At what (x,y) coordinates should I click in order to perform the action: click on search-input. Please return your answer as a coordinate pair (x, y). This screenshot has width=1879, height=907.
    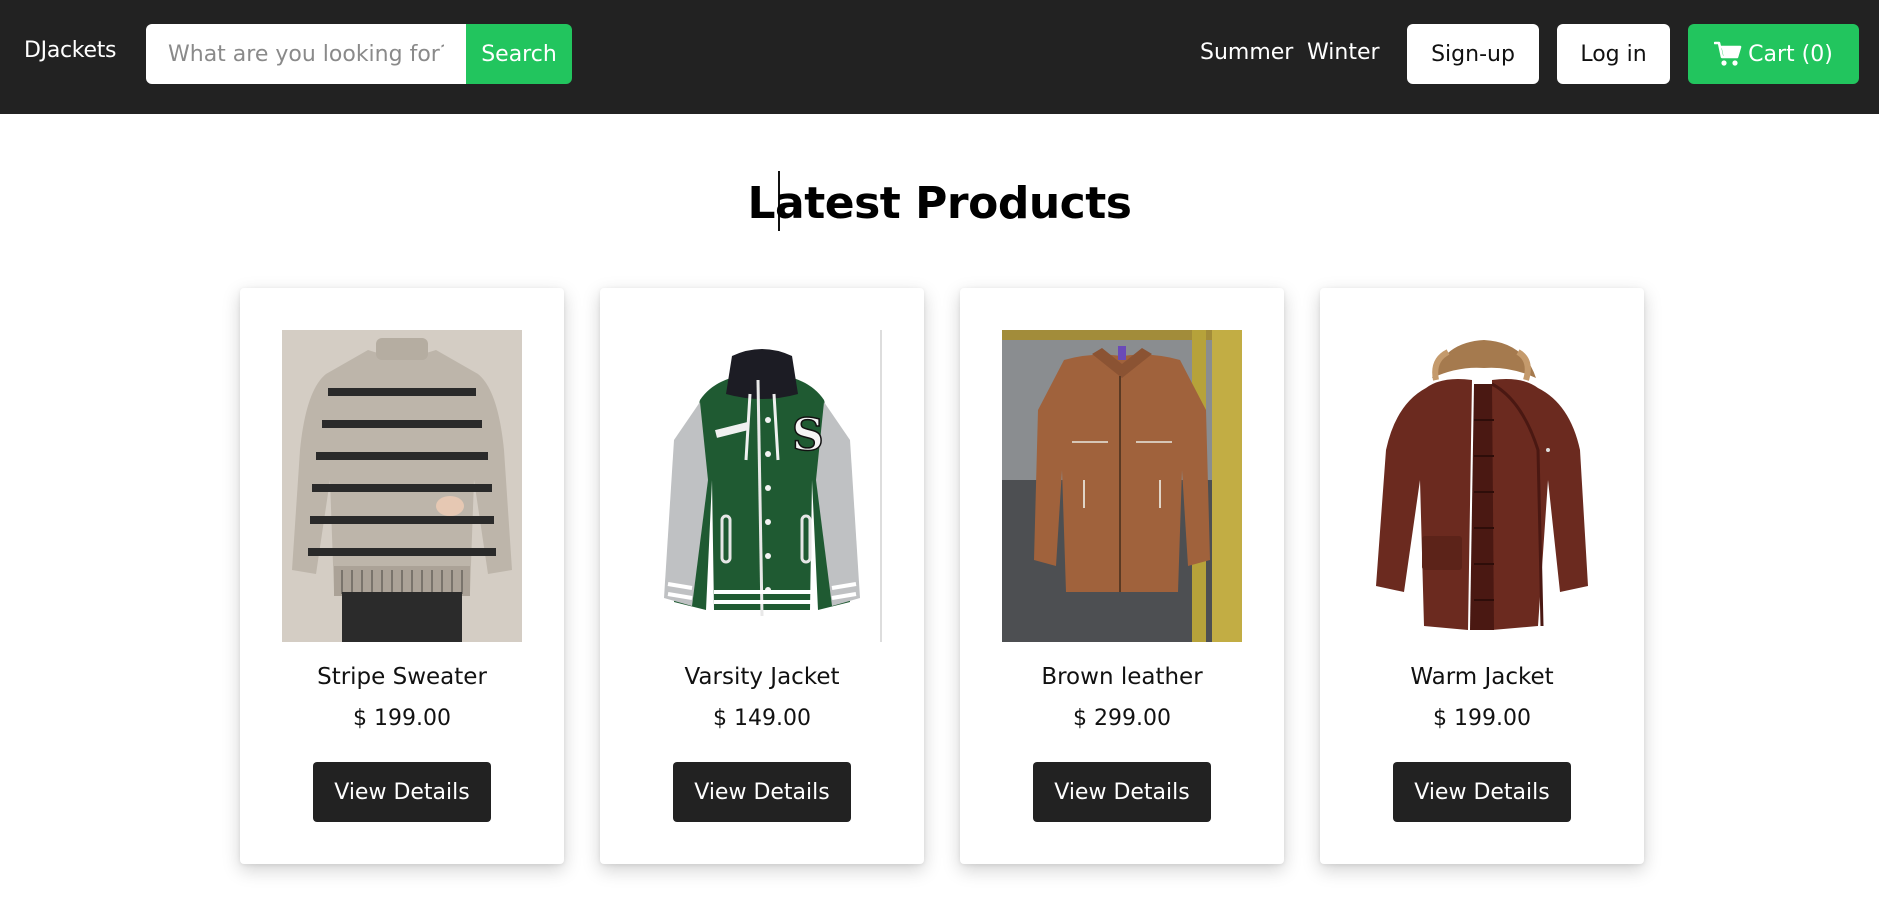
    Looking at the image, I should click on (306, 54).